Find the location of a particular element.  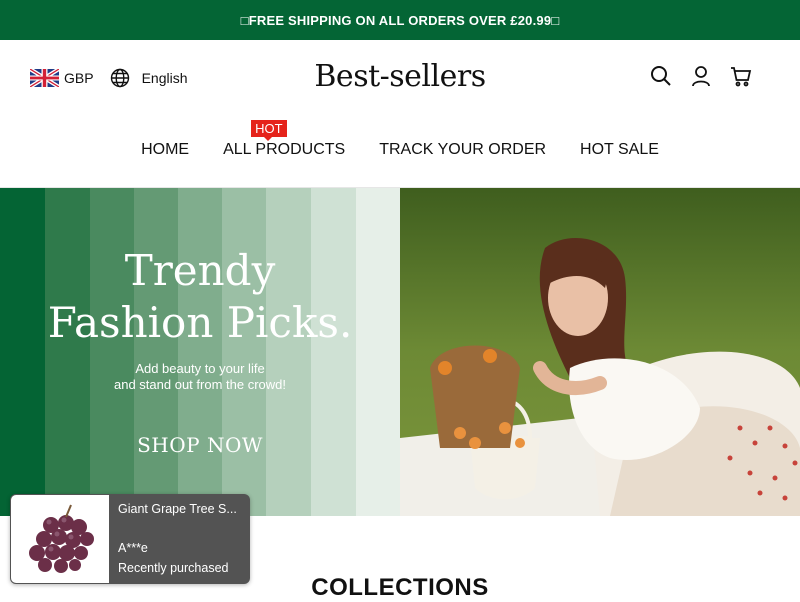

nav-home: HOME is located at coordinates (165, 150).